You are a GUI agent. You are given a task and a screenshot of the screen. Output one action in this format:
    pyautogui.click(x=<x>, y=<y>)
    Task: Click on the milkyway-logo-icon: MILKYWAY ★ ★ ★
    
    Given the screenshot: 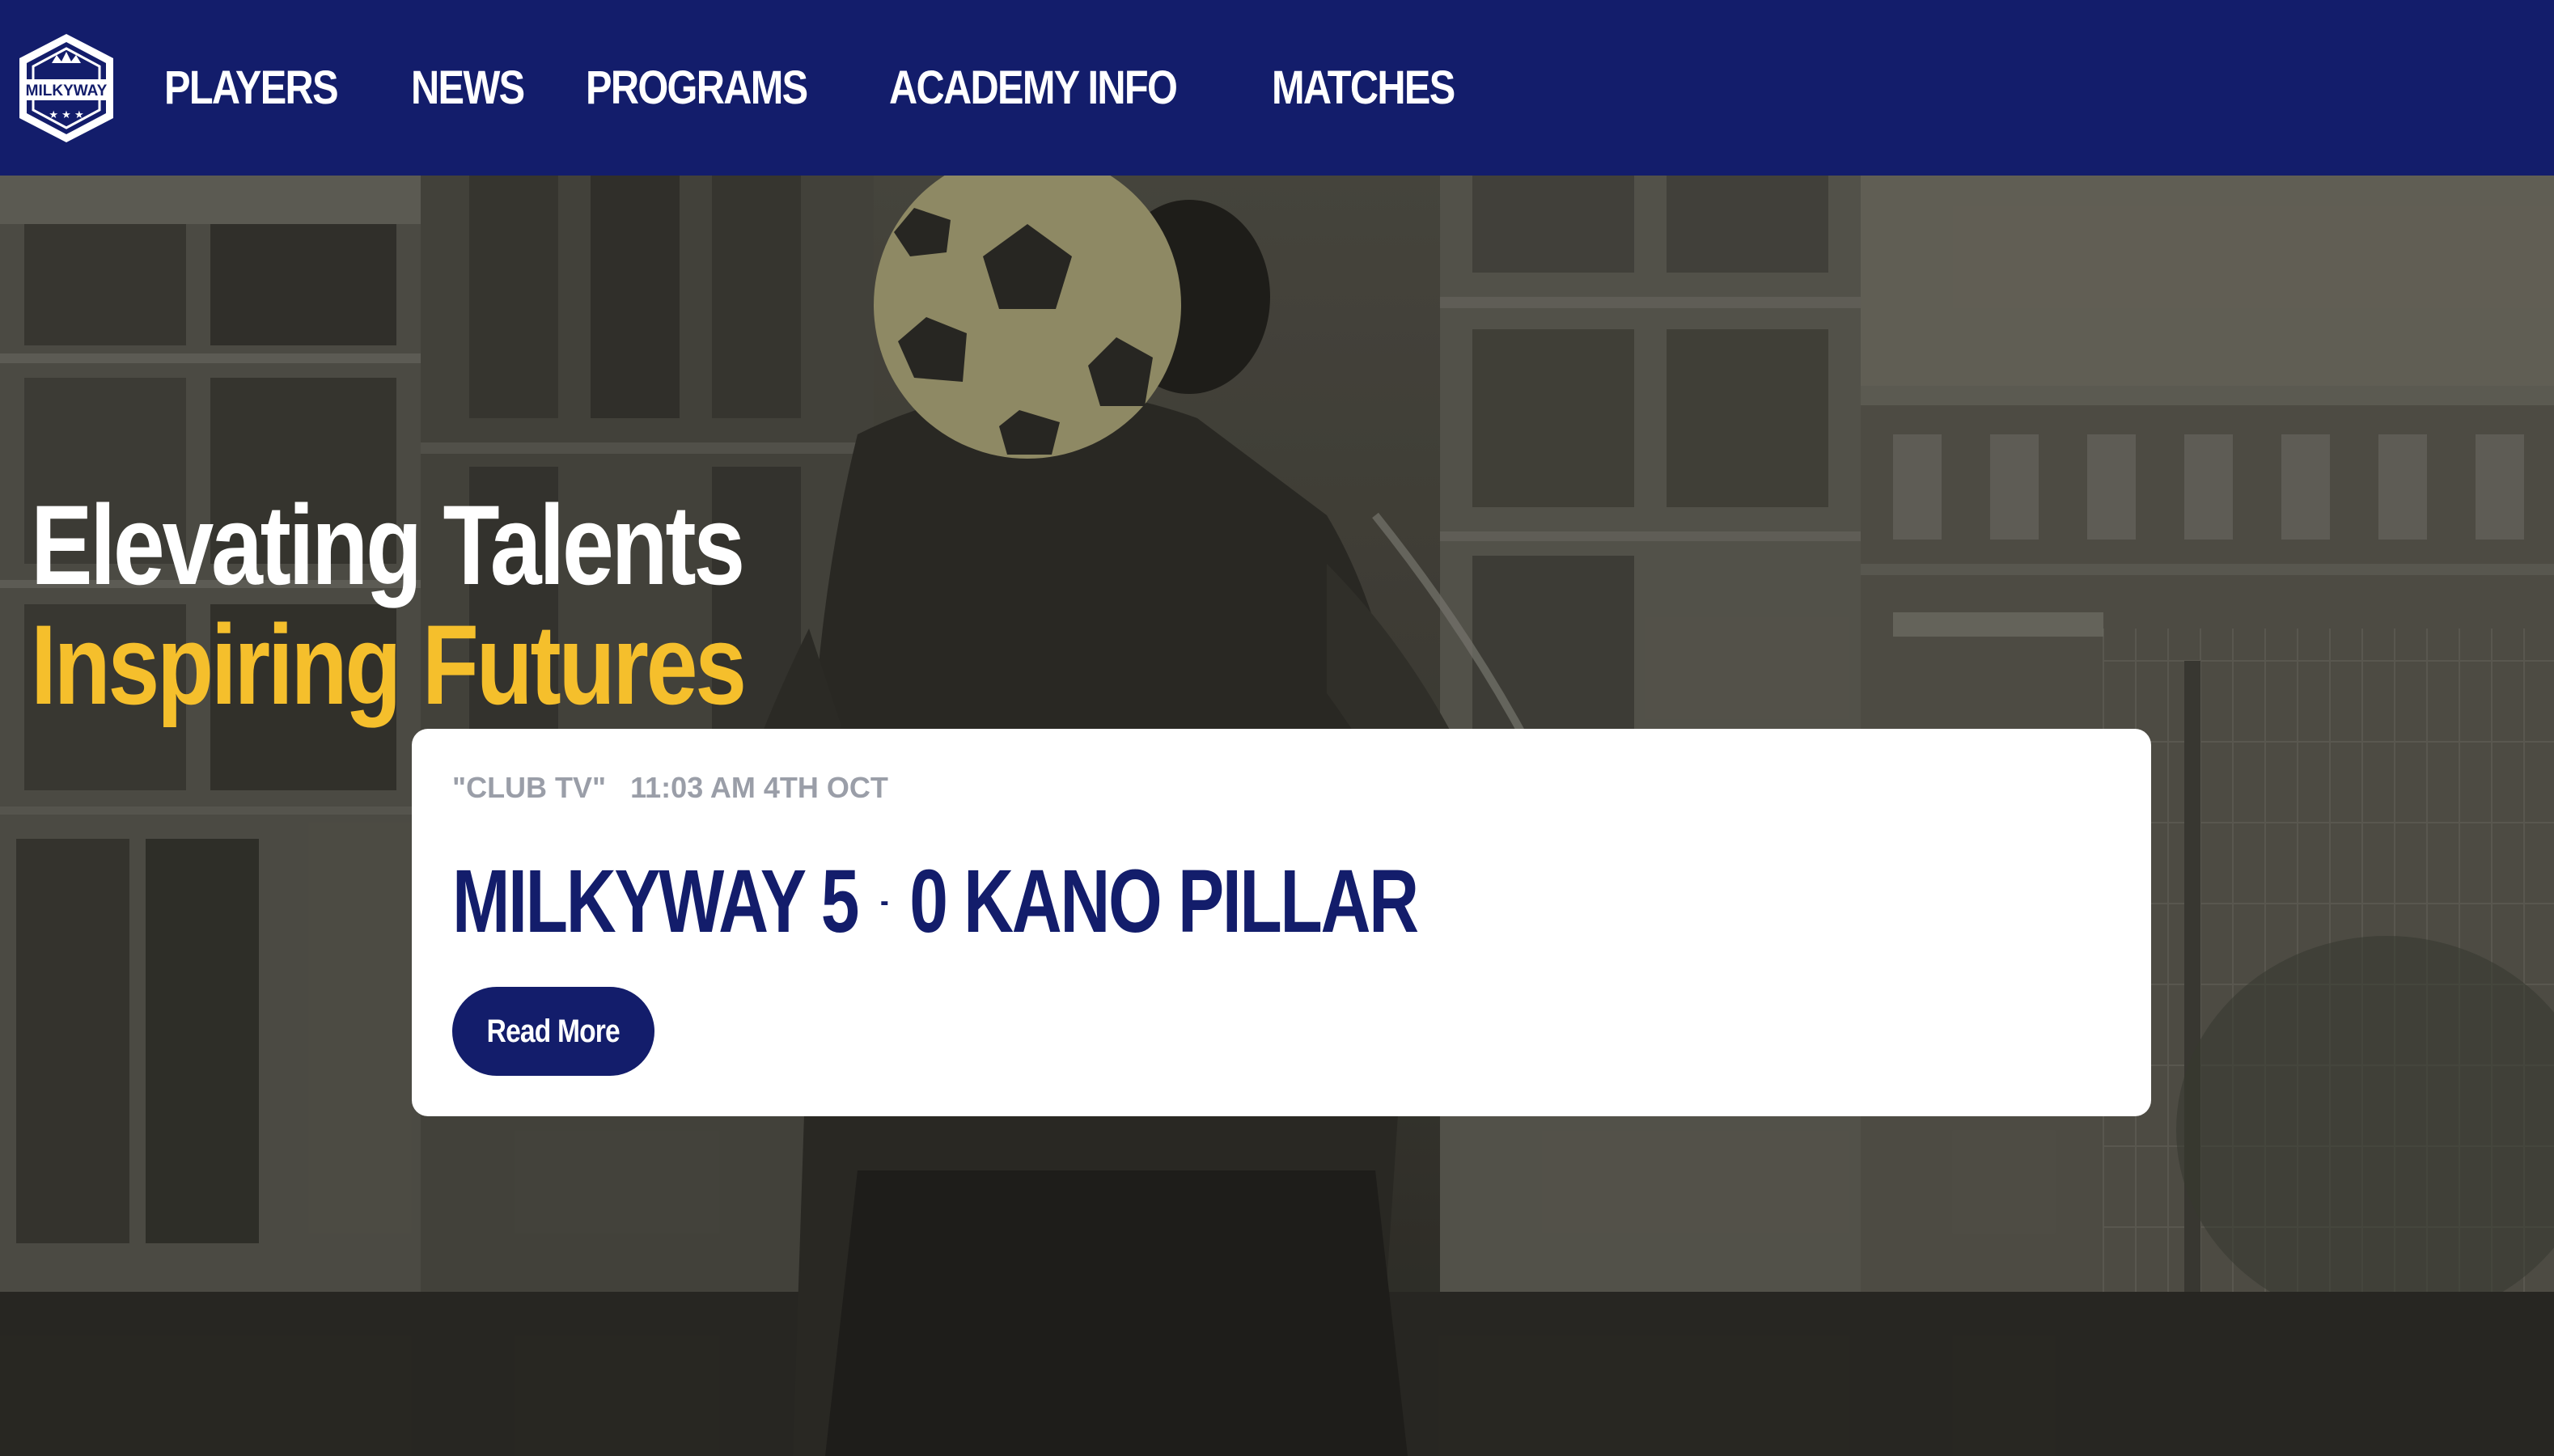 What is the action you would take?
    pyautogui.click(x=66, y=88)
    